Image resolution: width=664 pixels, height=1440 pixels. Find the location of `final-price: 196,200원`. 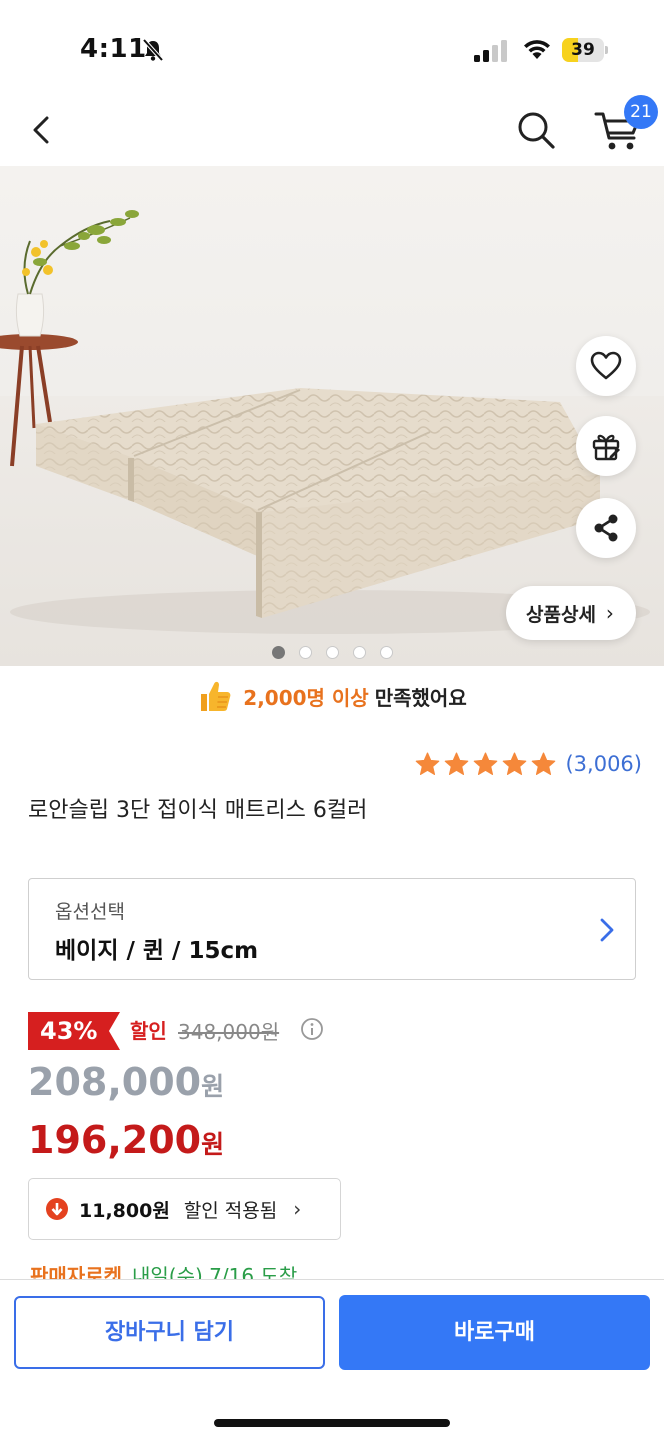

final-price: 196,200원 is located at coordinates (126, 1140).